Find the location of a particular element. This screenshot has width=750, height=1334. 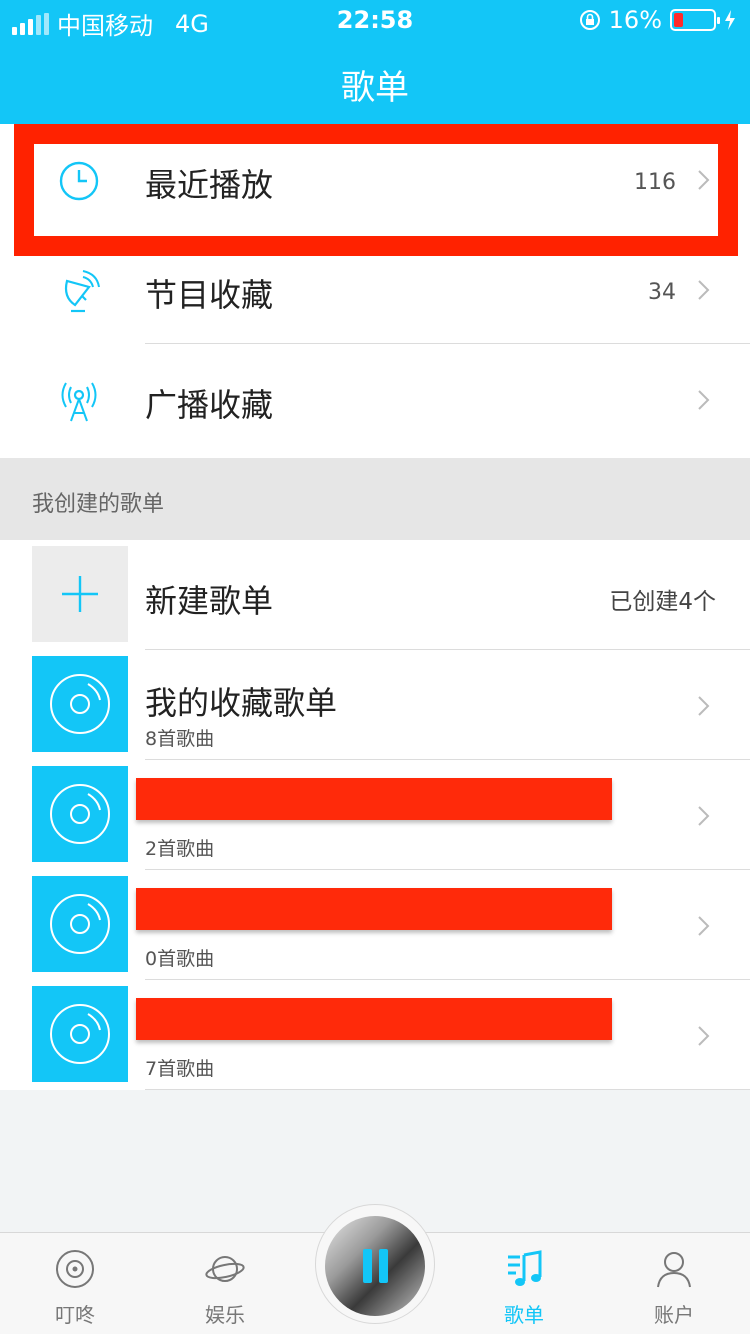

tab-dingdong: 叮咚 is located at coordinates (75, 1283).